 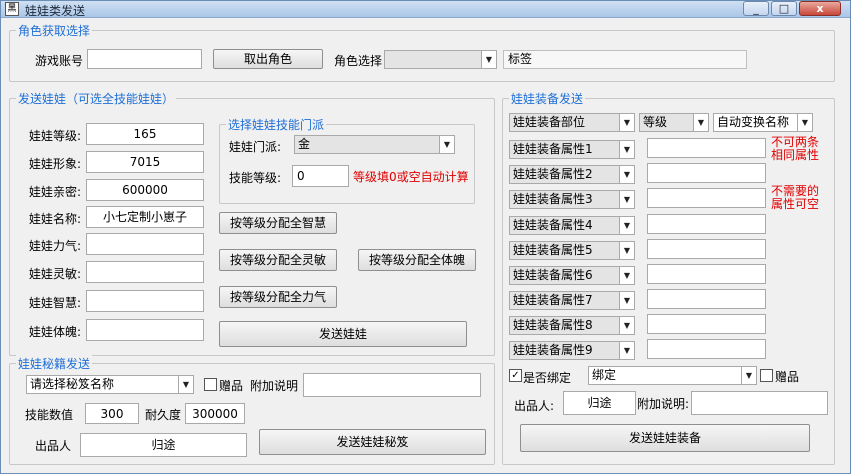 I want to click on equip-gift-label: 赠品, so click(x=787, y=377).